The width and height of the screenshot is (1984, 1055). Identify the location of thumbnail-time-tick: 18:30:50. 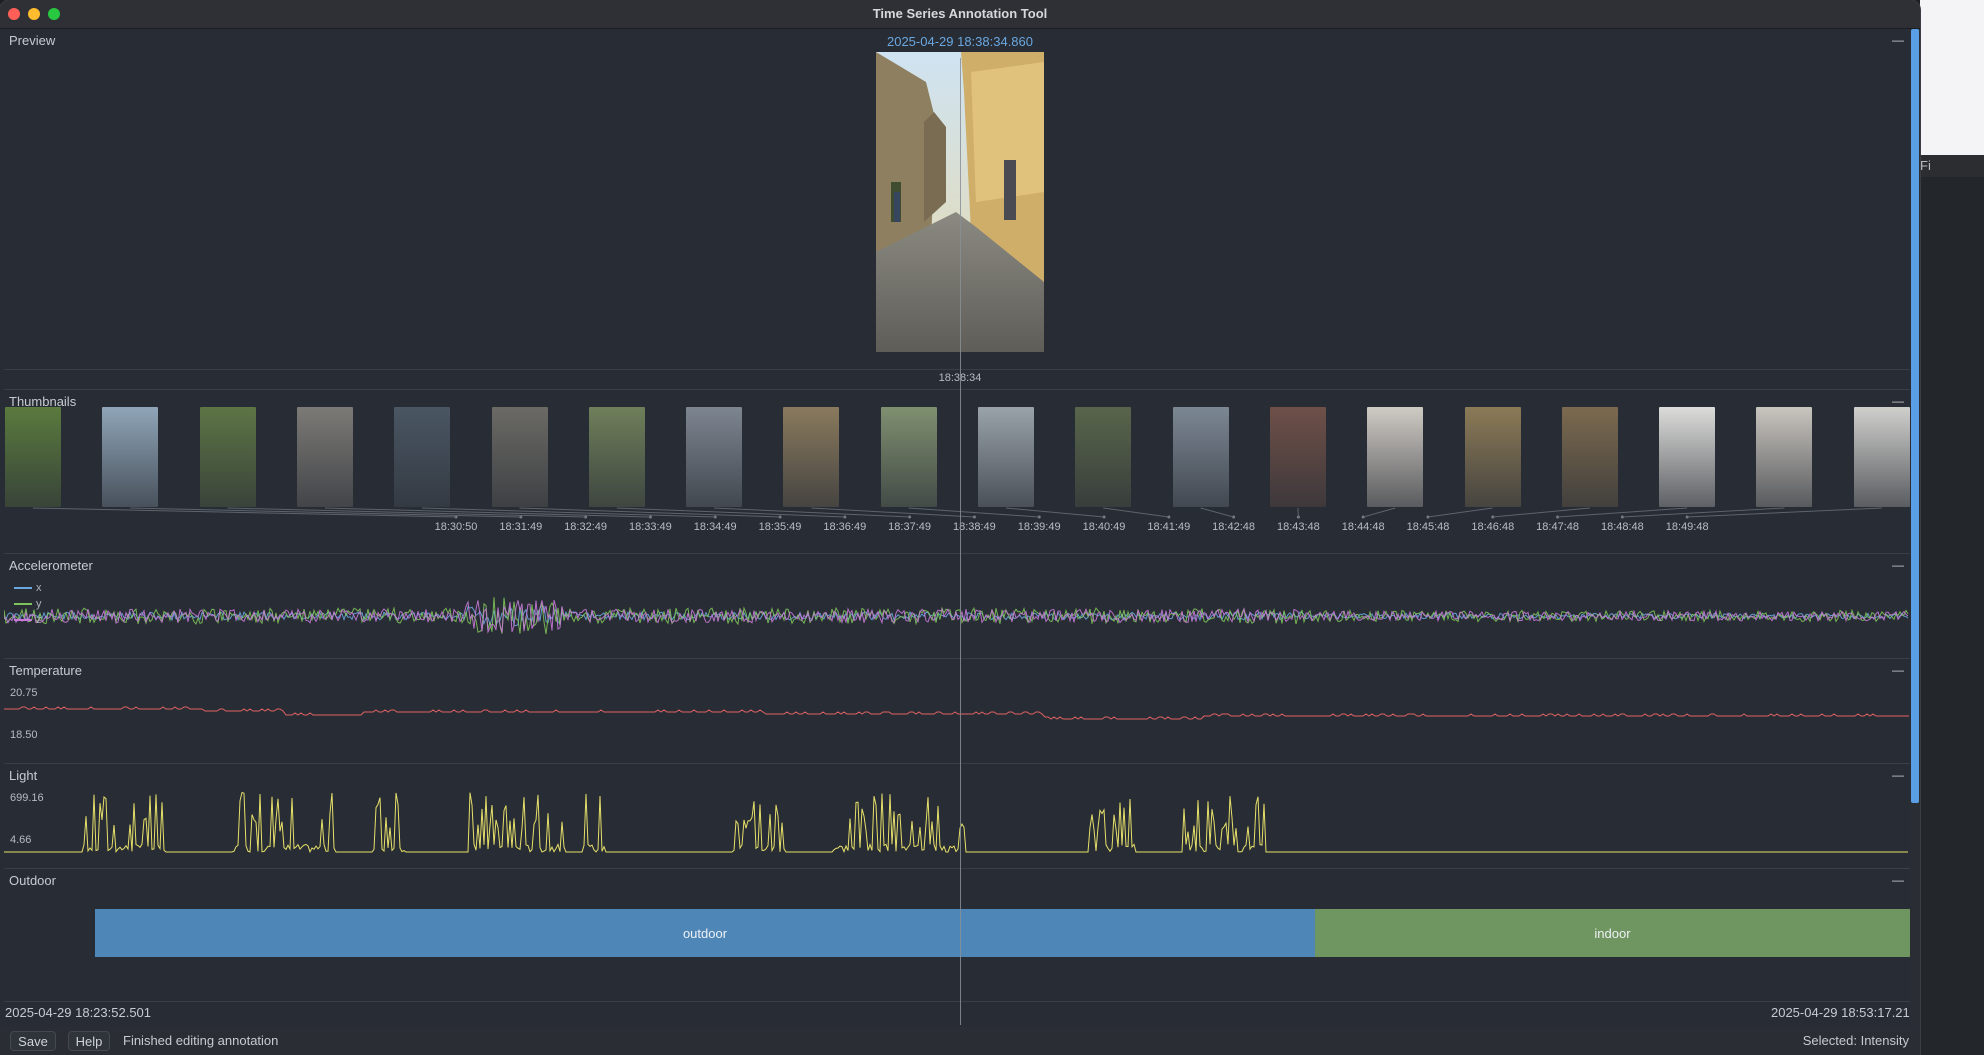
(456, 527).